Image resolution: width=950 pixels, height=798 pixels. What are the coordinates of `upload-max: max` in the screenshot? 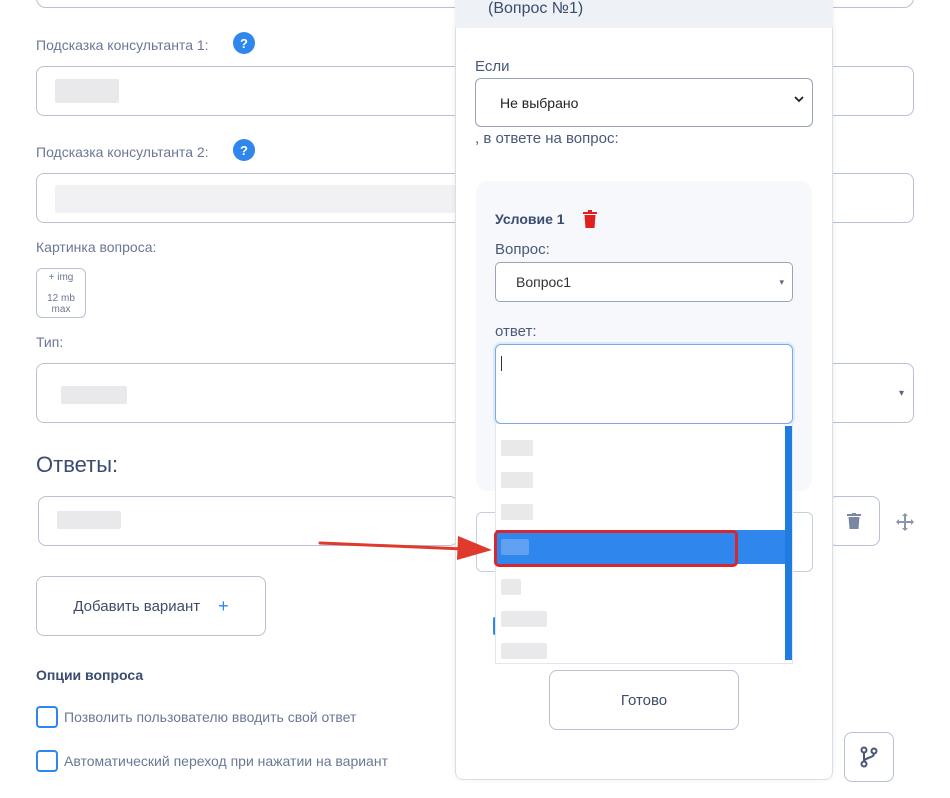 It's located at (61, 309).